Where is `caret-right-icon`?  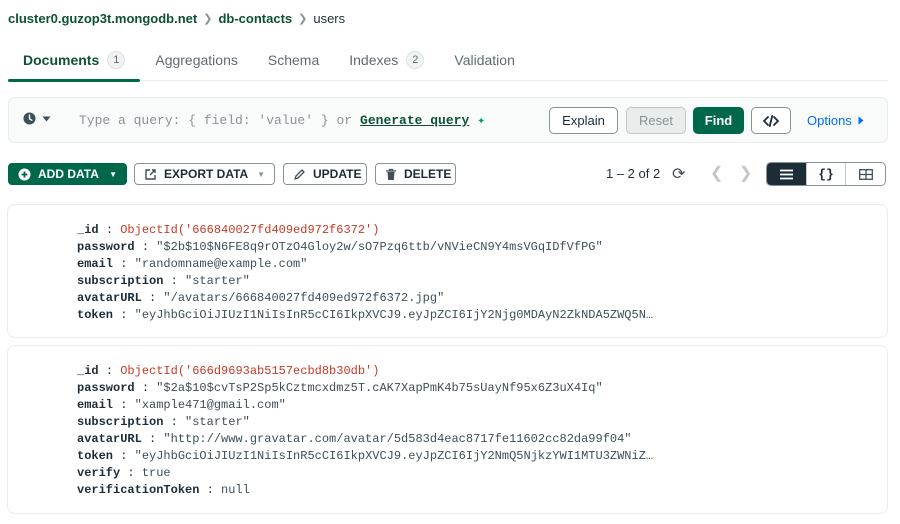
caret-right-icon is located at coordinates (861, 120).